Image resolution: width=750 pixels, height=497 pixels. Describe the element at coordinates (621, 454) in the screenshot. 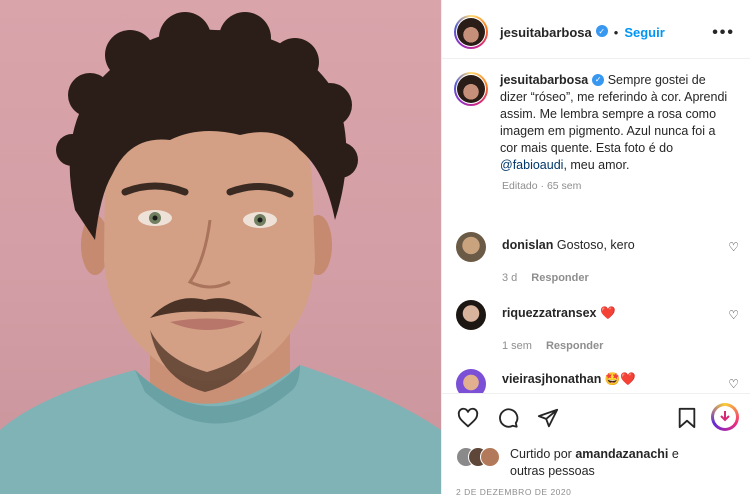

I see `likes-user-link: amandazanachi` at that location.